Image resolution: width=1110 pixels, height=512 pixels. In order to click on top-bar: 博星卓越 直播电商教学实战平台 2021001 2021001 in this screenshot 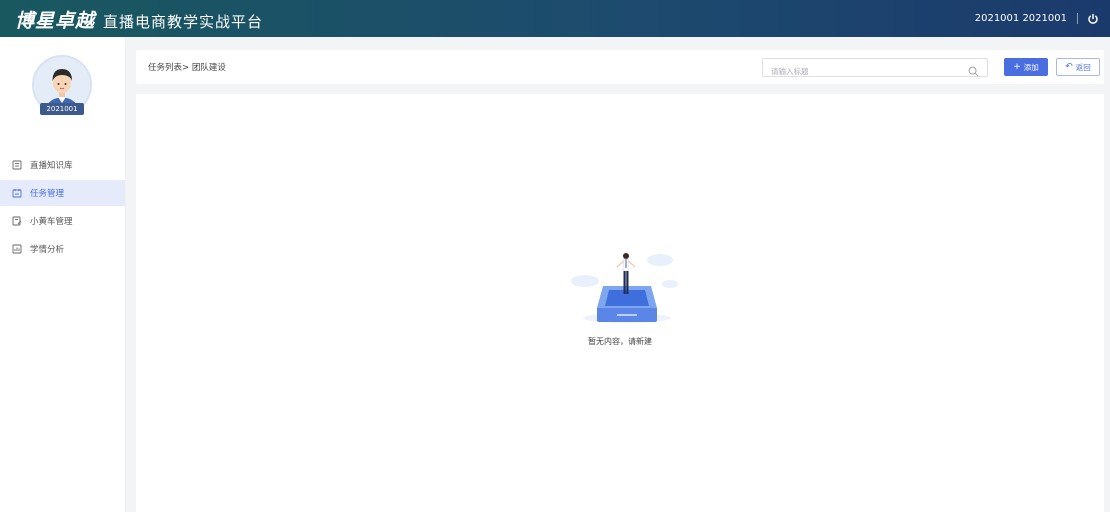, I will do `click(555, 18)`.